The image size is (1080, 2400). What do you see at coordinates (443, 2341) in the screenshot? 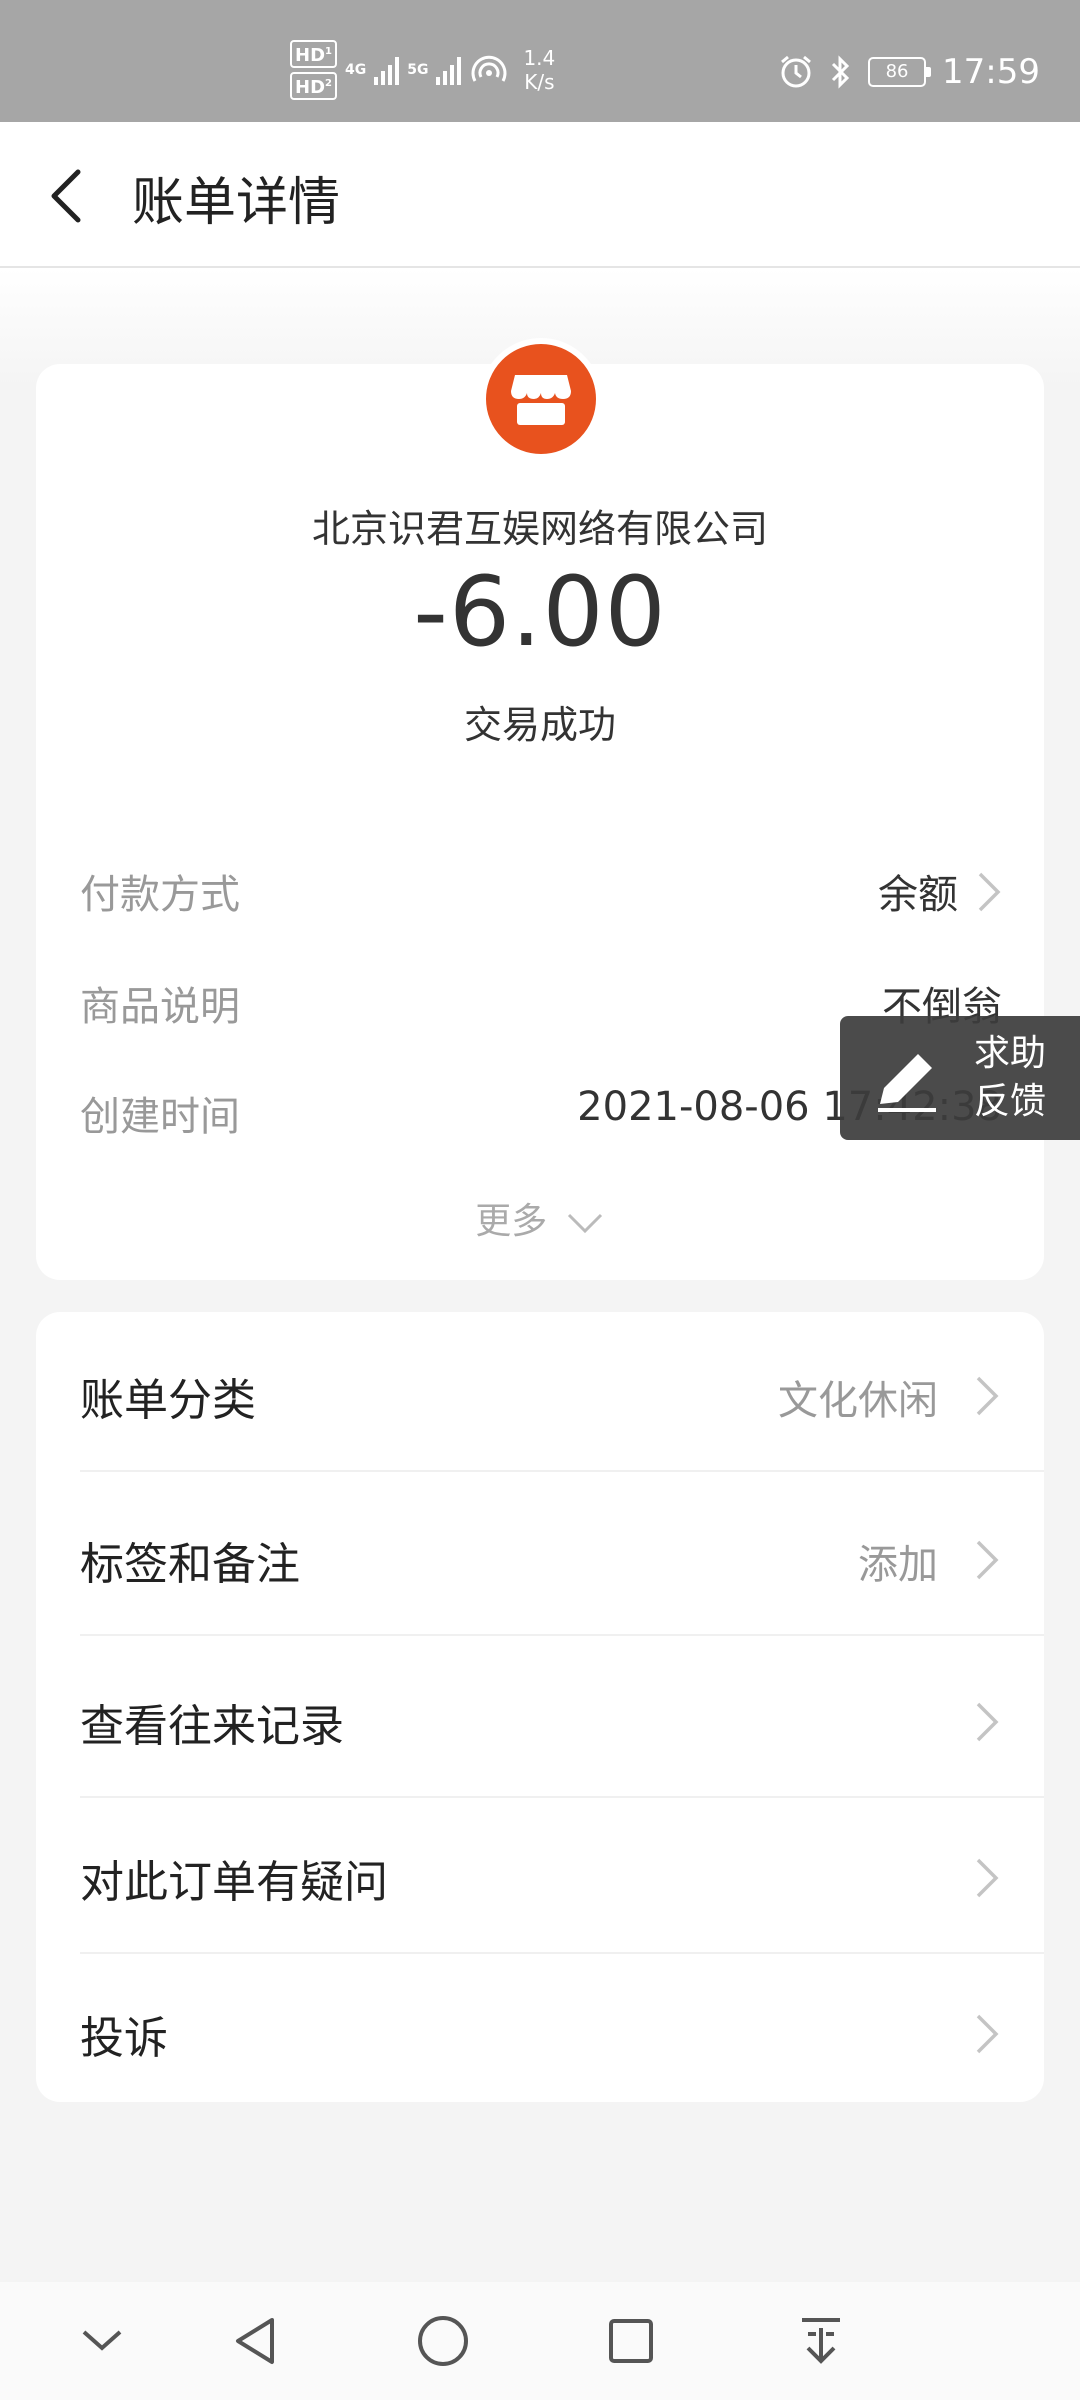
I see `home-circle-icon` at bounding box center [443, 2341].